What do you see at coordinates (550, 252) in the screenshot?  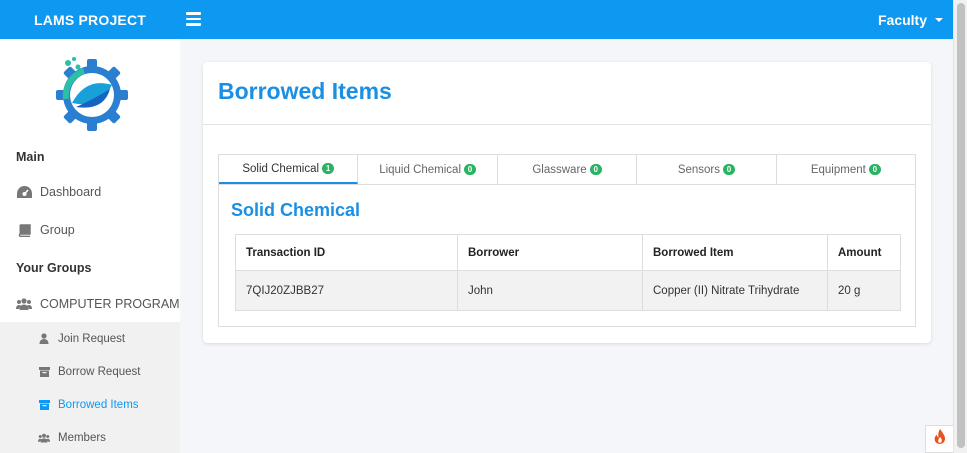 I see `column-header: Borrower` at bounding box center [550, 252].